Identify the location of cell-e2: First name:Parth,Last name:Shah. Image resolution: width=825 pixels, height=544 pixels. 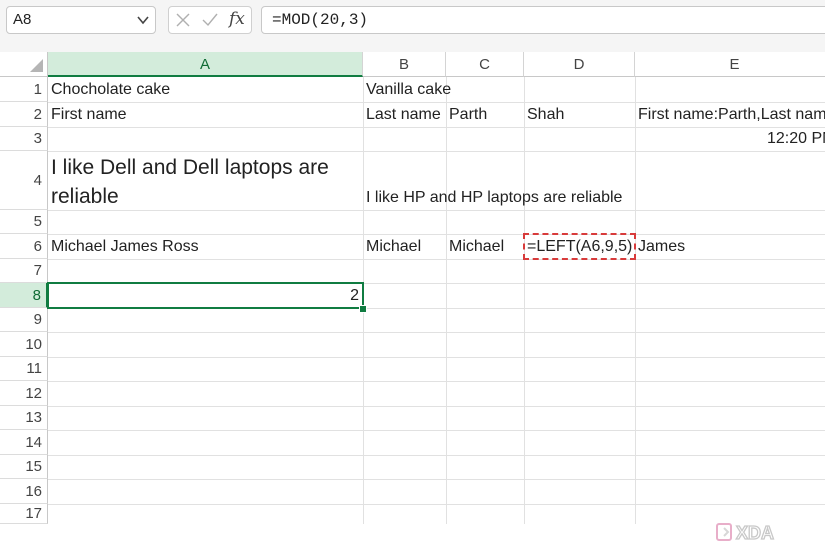
(731, 114).